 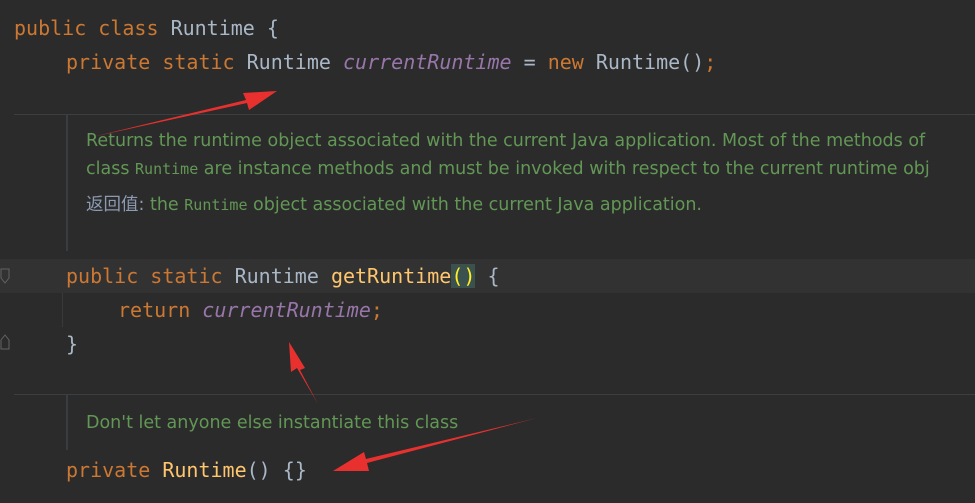 I want to click on keyword: new, so click(x=565, y=62).